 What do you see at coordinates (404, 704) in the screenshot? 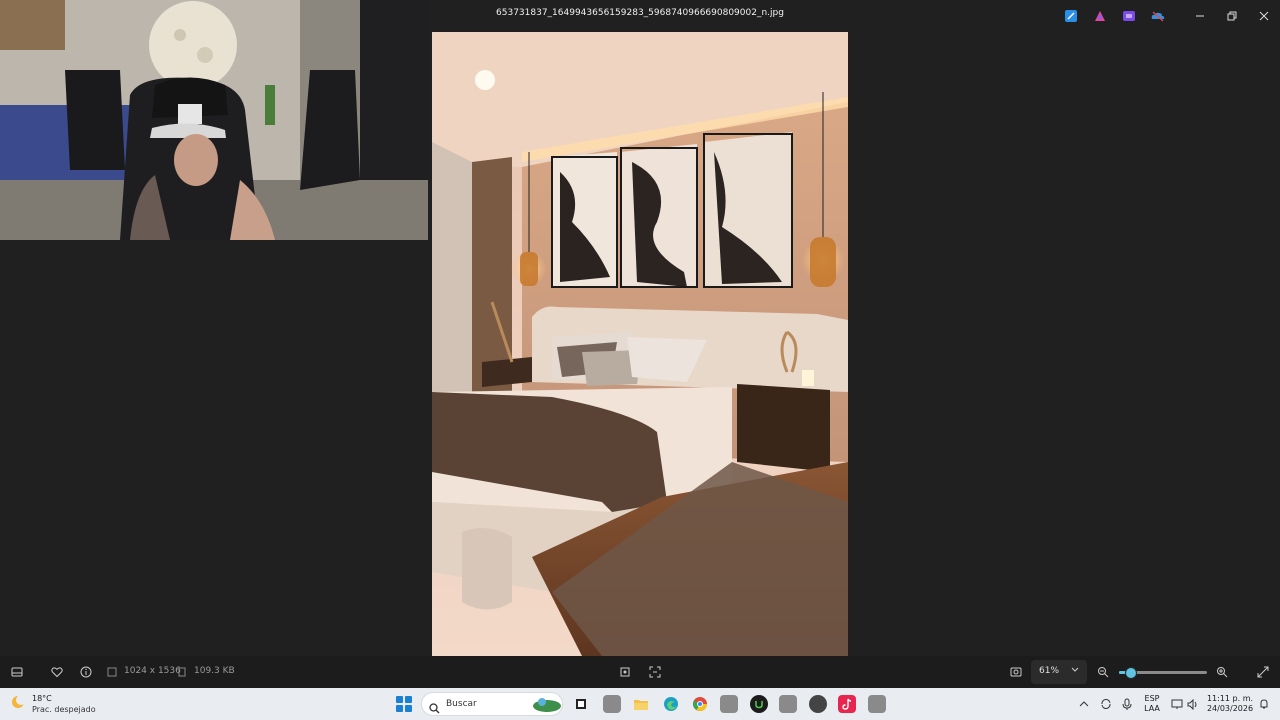
I see `start-button` at bounding box center [404, 704].